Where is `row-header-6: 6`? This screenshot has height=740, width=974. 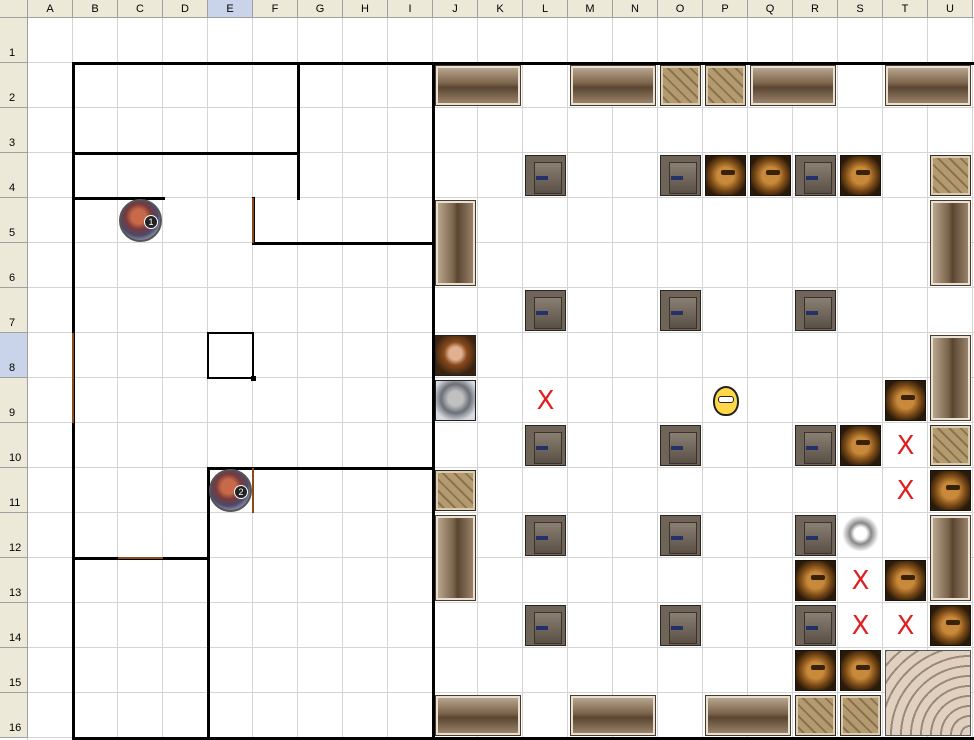 row-header-6: 6 is located at coordinates (14, 265).